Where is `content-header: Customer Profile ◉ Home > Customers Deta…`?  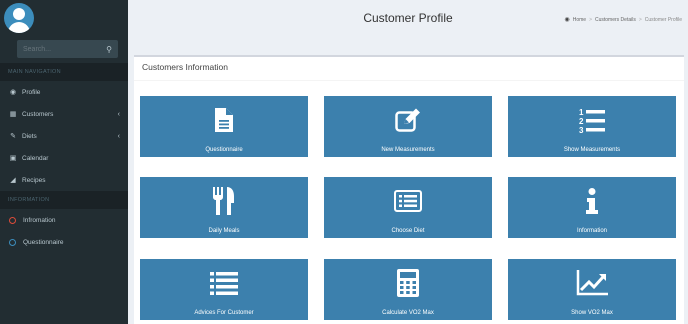 content-header: Customer Profile ◉ Home > Customers Deta… is located at coordinates (408, 18).